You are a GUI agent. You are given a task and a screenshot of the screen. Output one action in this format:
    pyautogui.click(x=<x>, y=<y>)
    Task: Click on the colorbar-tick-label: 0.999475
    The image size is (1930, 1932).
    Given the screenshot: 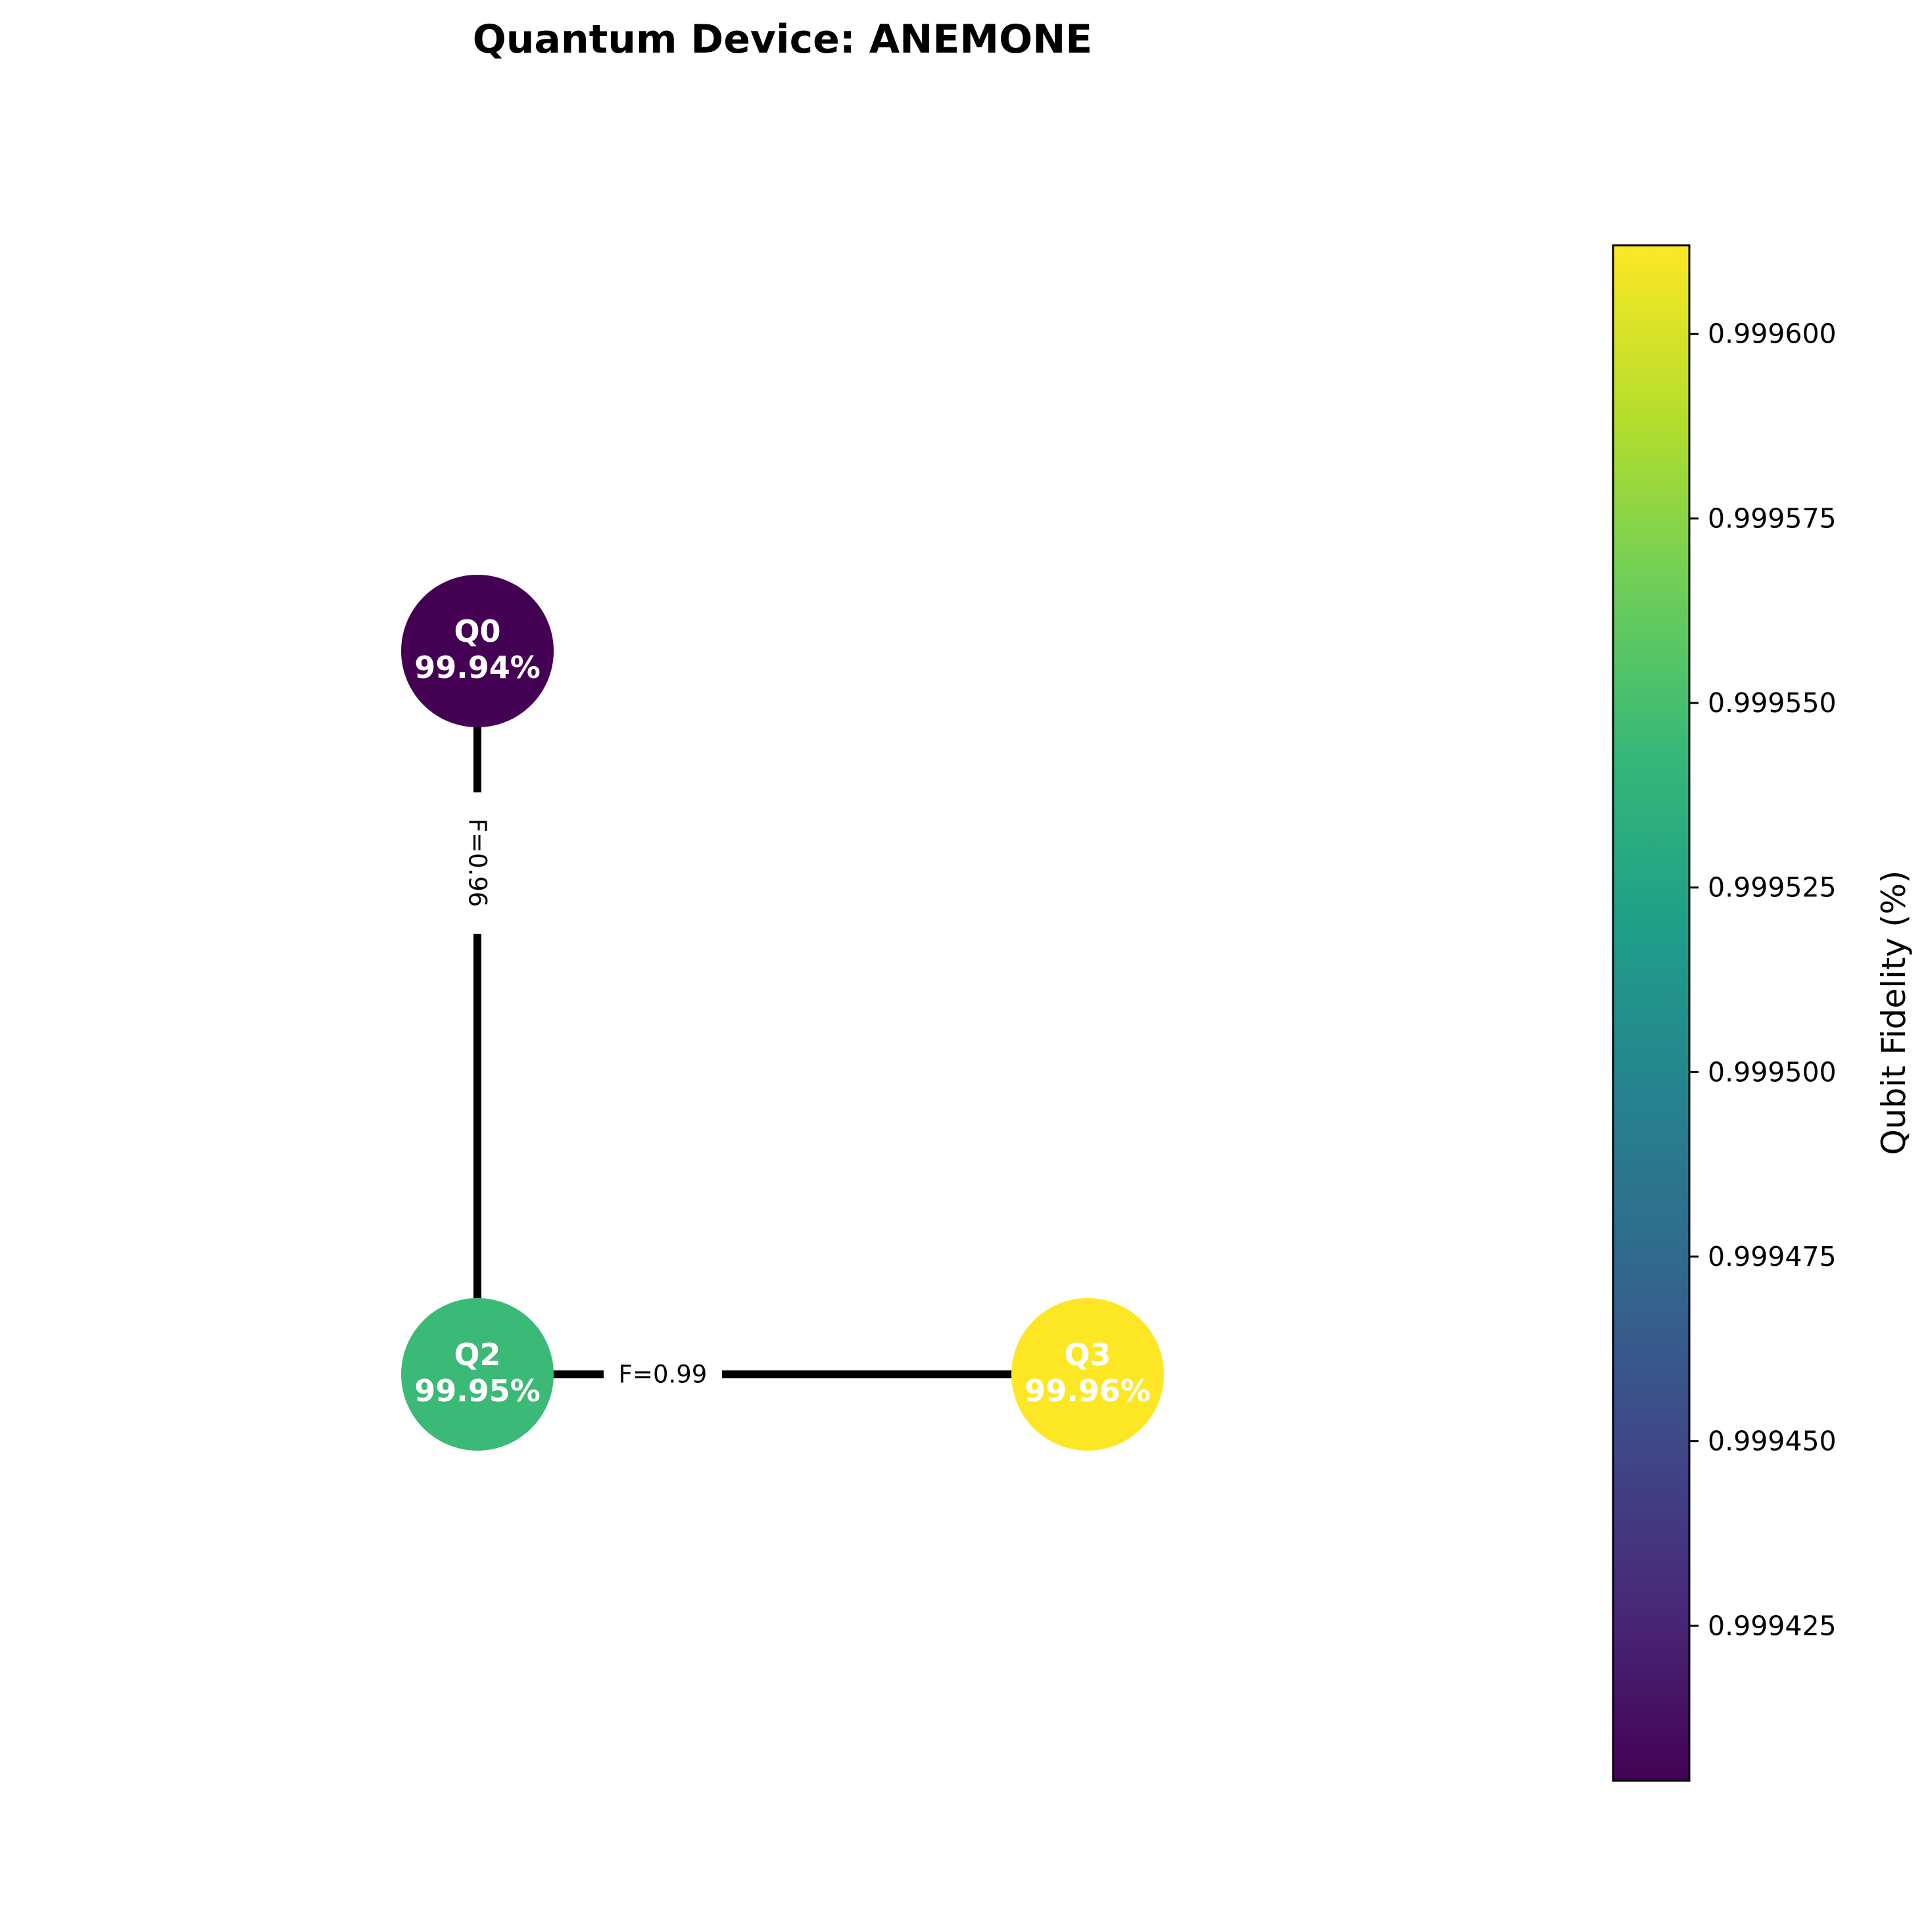 What is the action you would take?
    pyautogui.click(x=1772, y=1256)
    